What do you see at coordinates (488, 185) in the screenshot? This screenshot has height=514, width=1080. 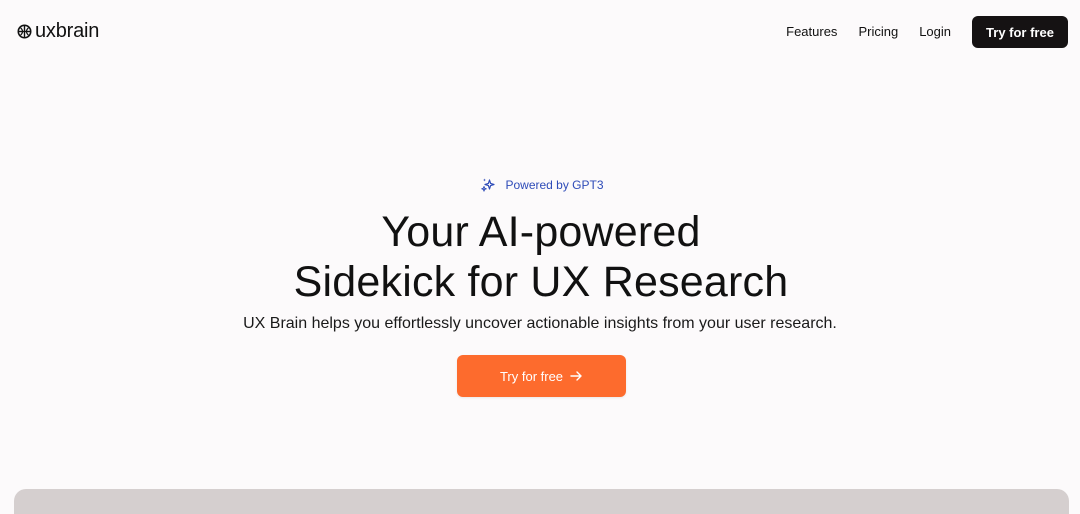 I see `sparkles-icon` at bounding box center [488, 185].